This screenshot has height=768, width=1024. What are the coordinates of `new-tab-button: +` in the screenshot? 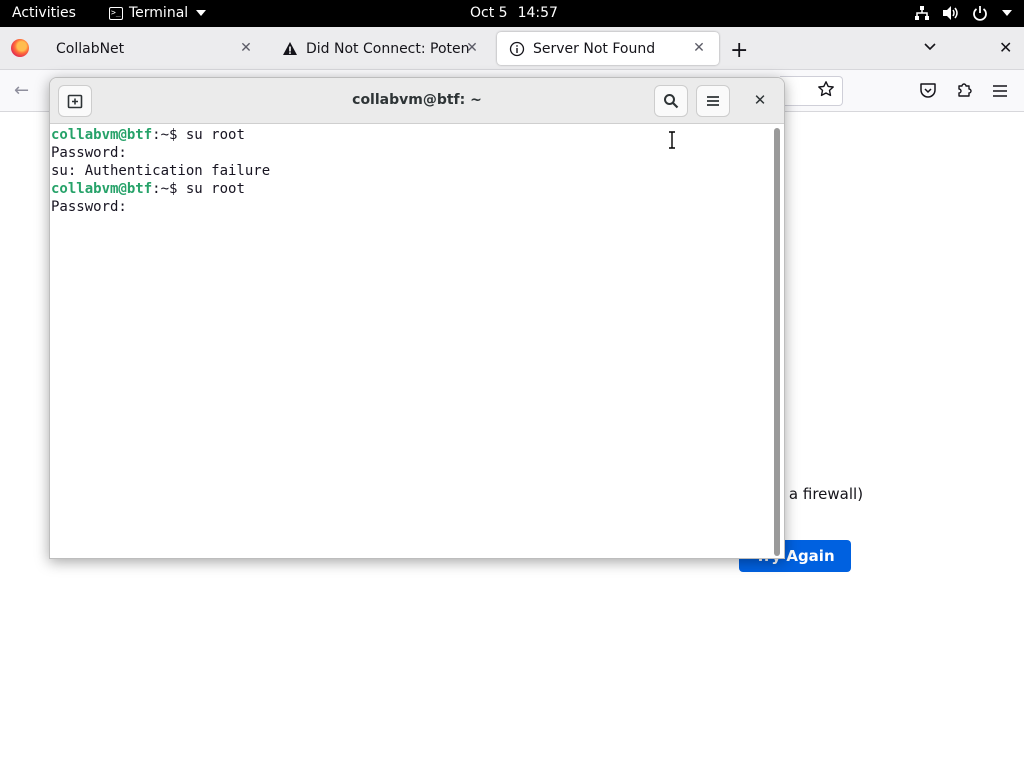 It's located at (739, 50).